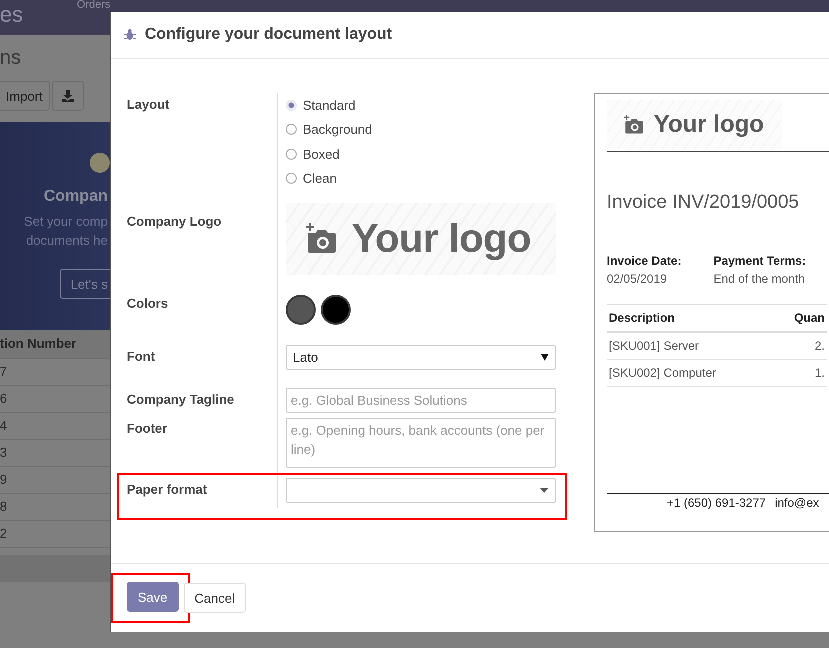 This screenshot has height=648, width=829. Describe the element at coordinates (819, 373) in the screenshot. I see `table-cell: 1.` at that location.